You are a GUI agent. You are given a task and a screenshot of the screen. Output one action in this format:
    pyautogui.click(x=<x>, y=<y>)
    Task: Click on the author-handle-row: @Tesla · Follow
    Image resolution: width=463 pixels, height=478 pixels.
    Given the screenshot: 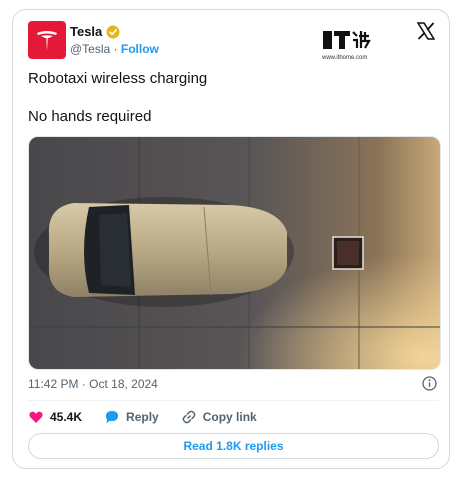 What is the action you would take?
    pyautogui.click(x=114, y=49)
    